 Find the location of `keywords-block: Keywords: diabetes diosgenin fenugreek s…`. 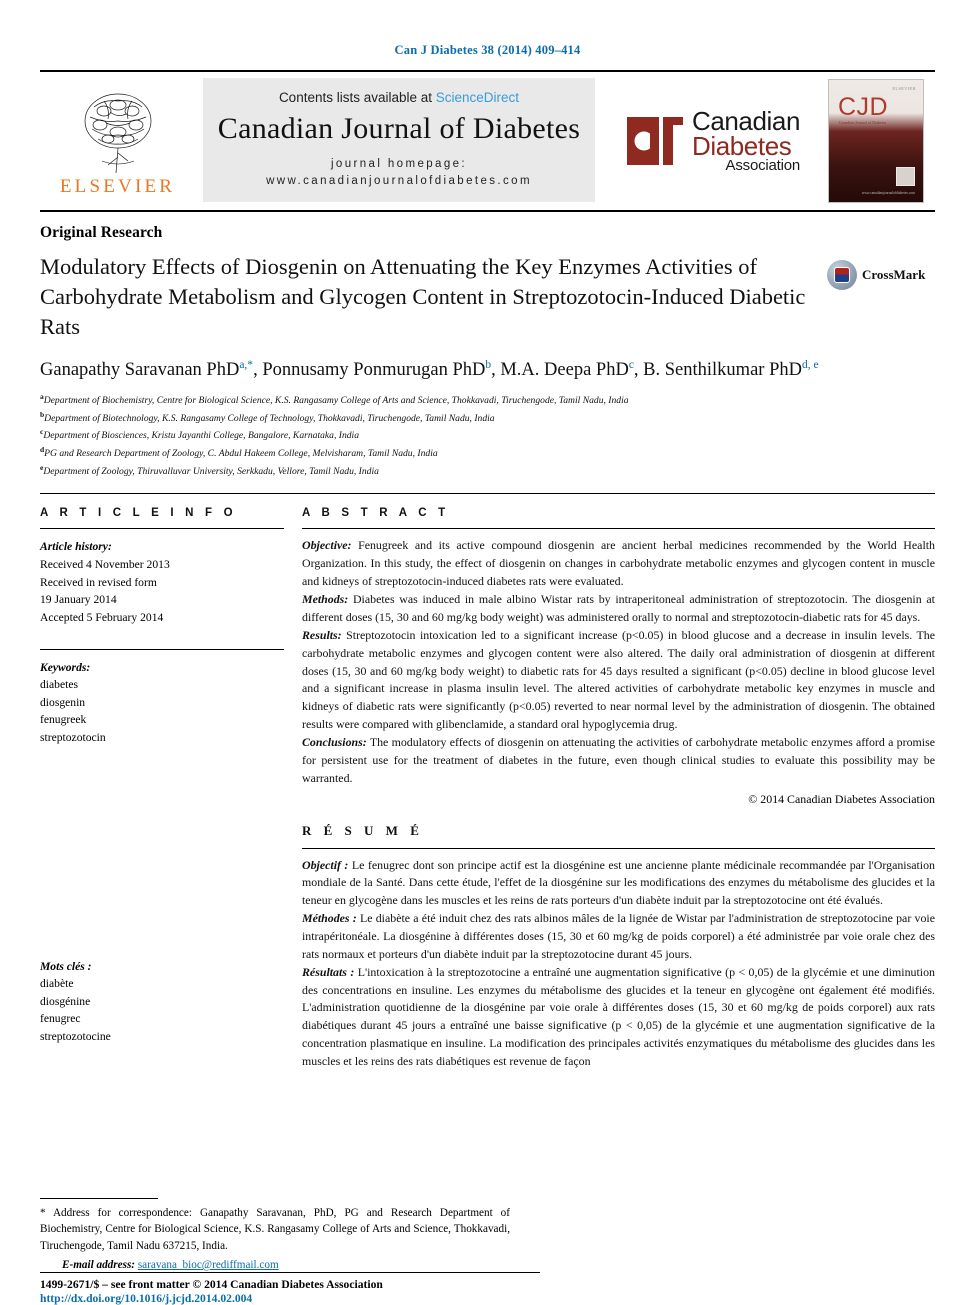

keywords-block: Keywords: diabetes diosgenin fenugreek s… is located at coordinates (162, 703).